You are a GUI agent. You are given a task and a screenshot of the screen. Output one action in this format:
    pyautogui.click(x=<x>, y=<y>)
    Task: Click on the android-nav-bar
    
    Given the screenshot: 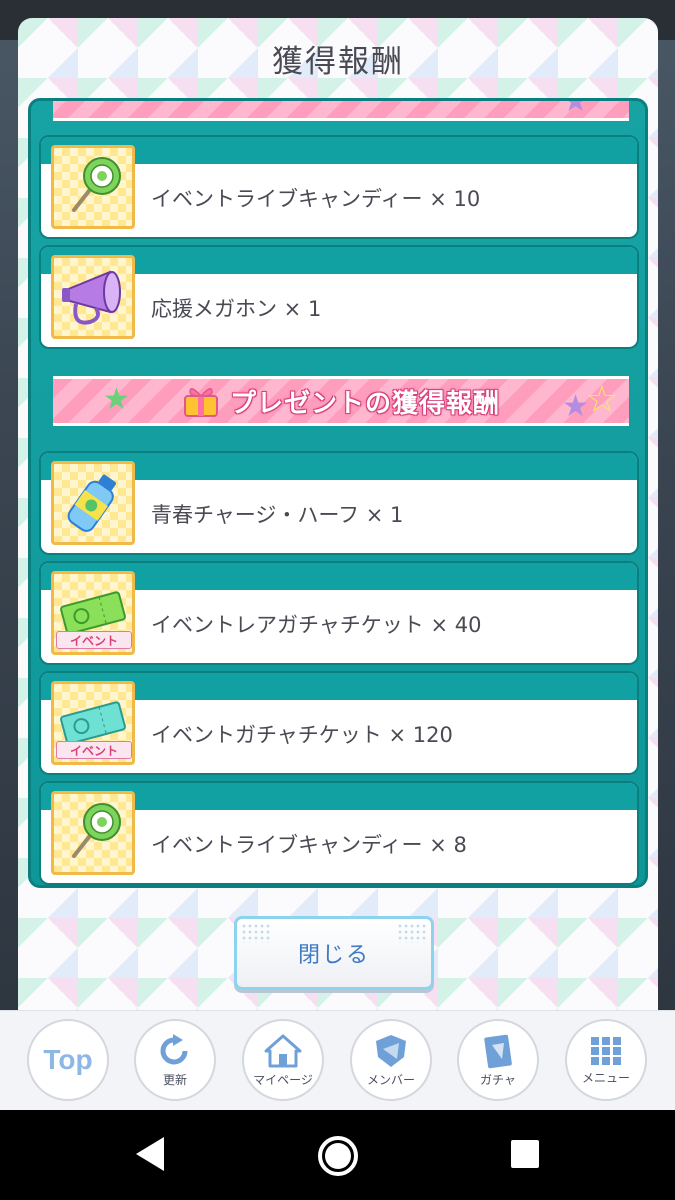 What is the action you would take?
    pyautogui.click(x=337, y=1155)
    